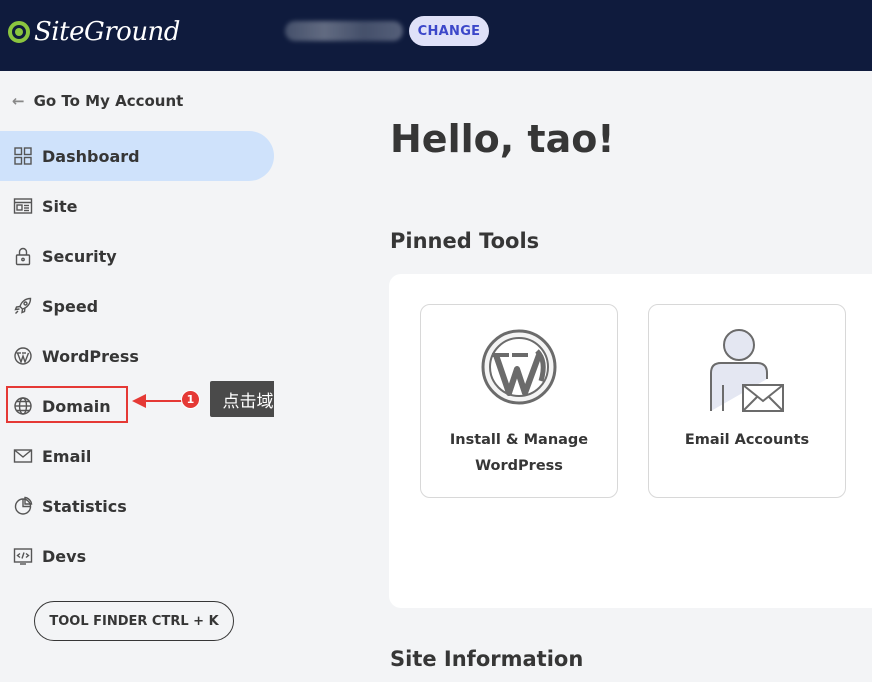 Image resolution: width=872 pixels, height=682 pixels. What do you see at coordinates (519, 371) in the screenshot?
I see `wordpress-logo-icon` at bounding box center [519, 371].